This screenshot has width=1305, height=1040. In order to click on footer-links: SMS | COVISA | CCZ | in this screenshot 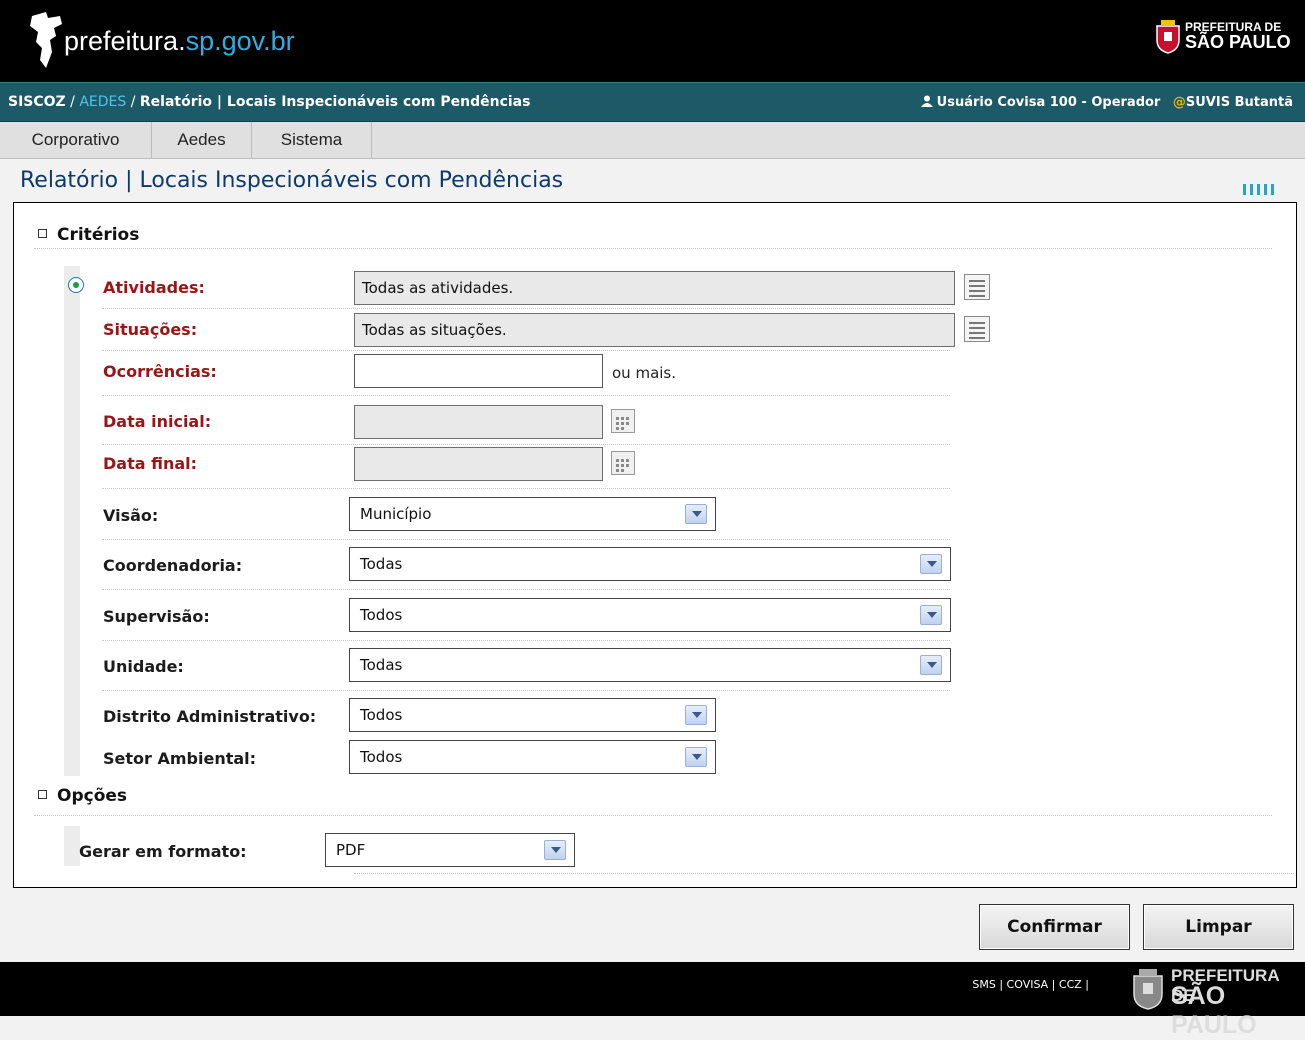, I will do `click(1030, 984)`.